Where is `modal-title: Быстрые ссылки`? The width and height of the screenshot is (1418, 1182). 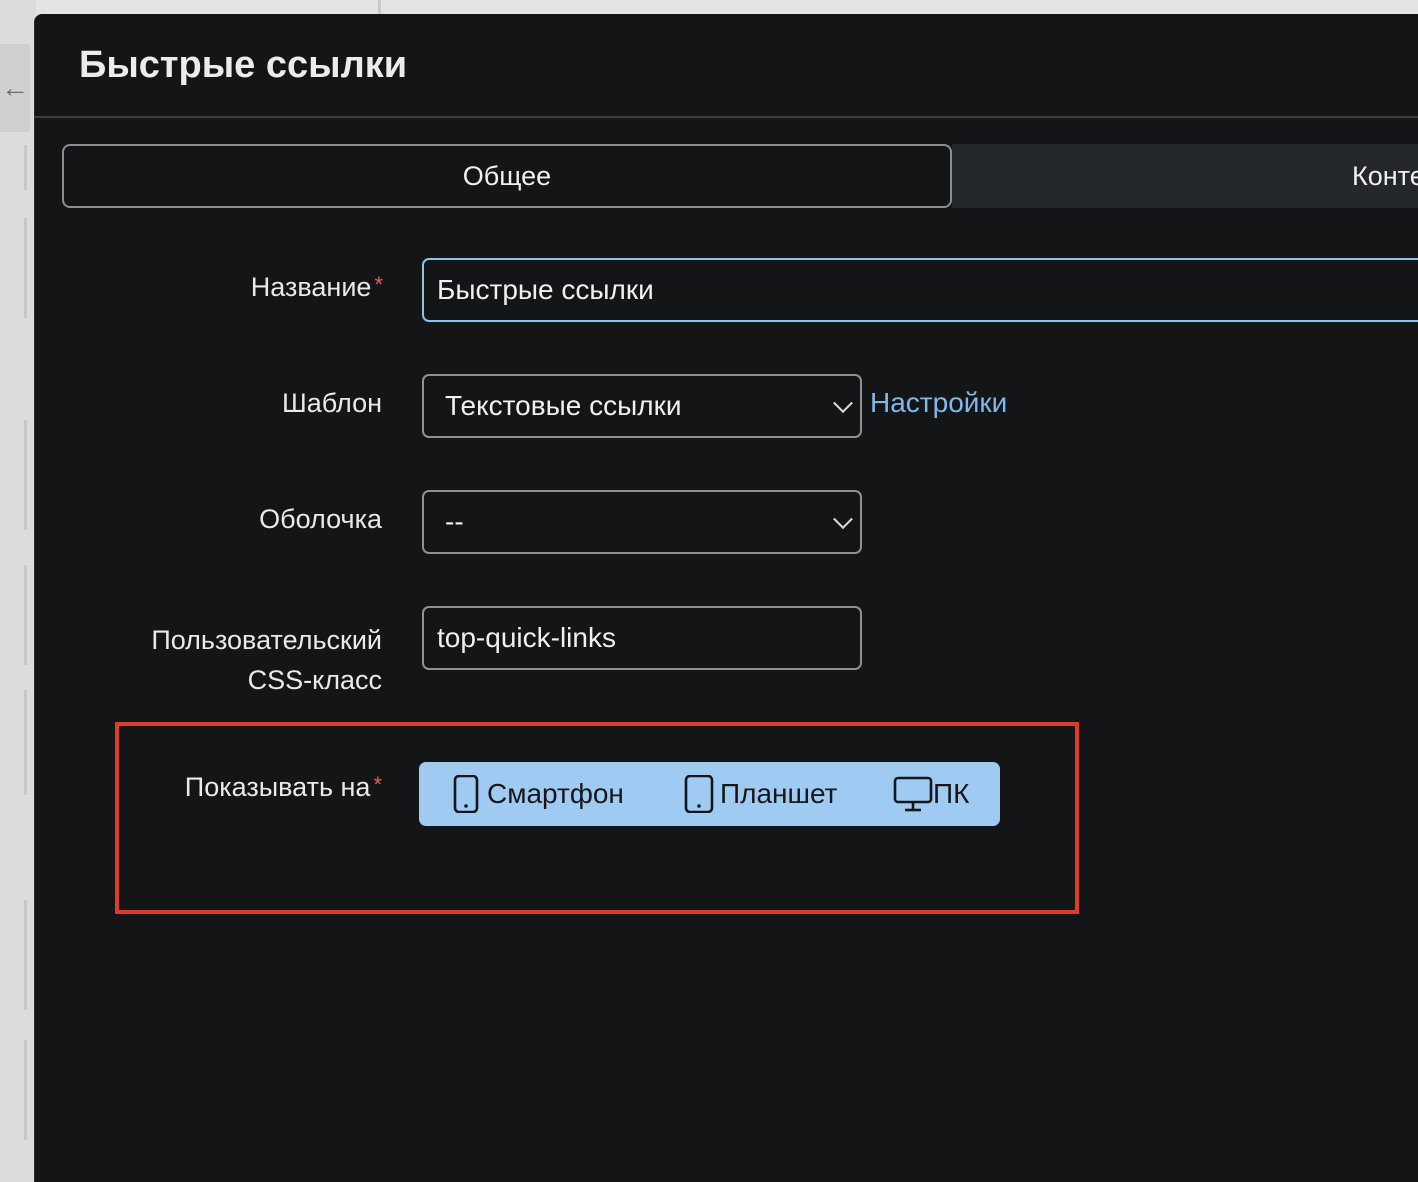 modal-title: Быстрые ссылки is located at coordinates (243, 65).